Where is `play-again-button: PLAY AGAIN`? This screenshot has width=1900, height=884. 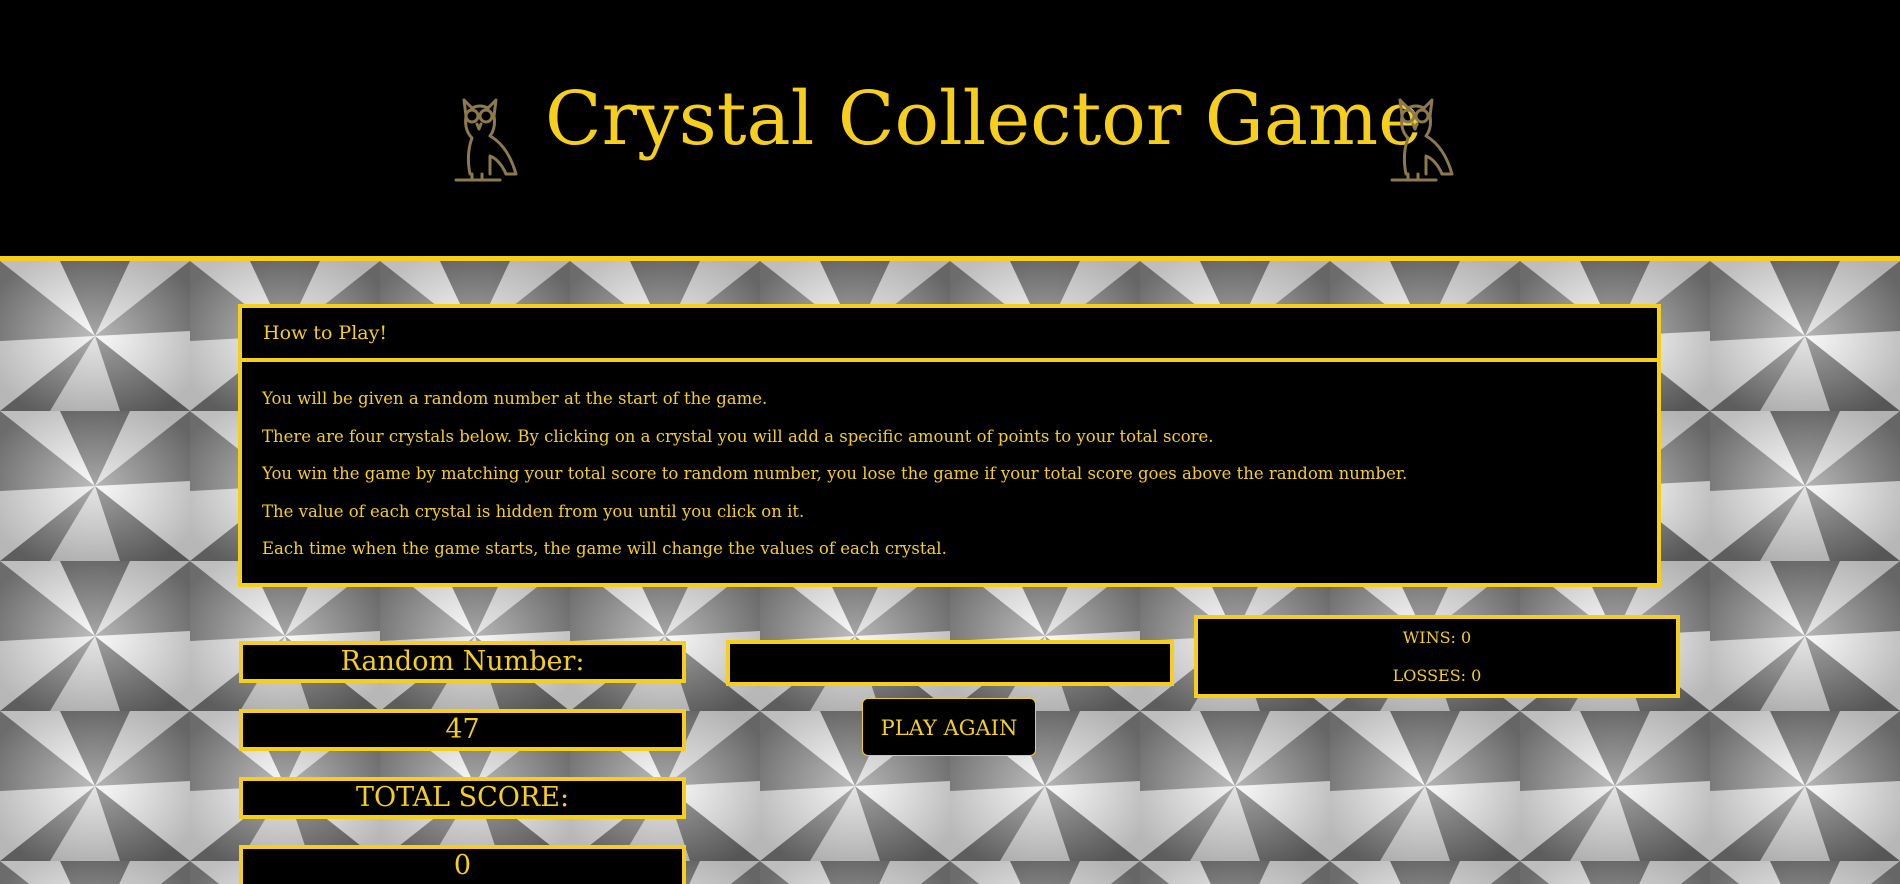 play-again-button: PLAY AGAIN is located at coordinates (949, 727).